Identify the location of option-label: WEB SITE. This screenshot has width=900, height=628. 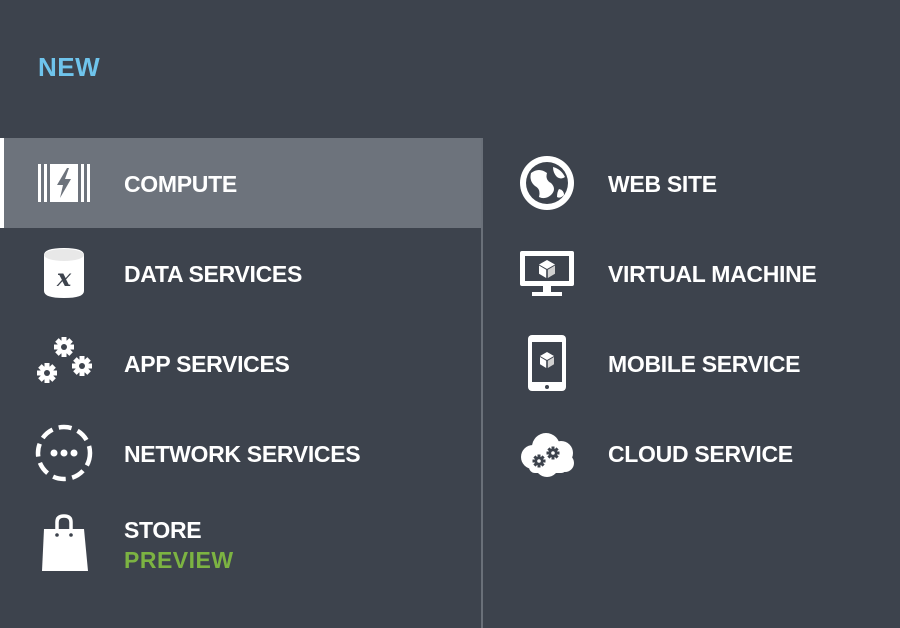
(662, 184).